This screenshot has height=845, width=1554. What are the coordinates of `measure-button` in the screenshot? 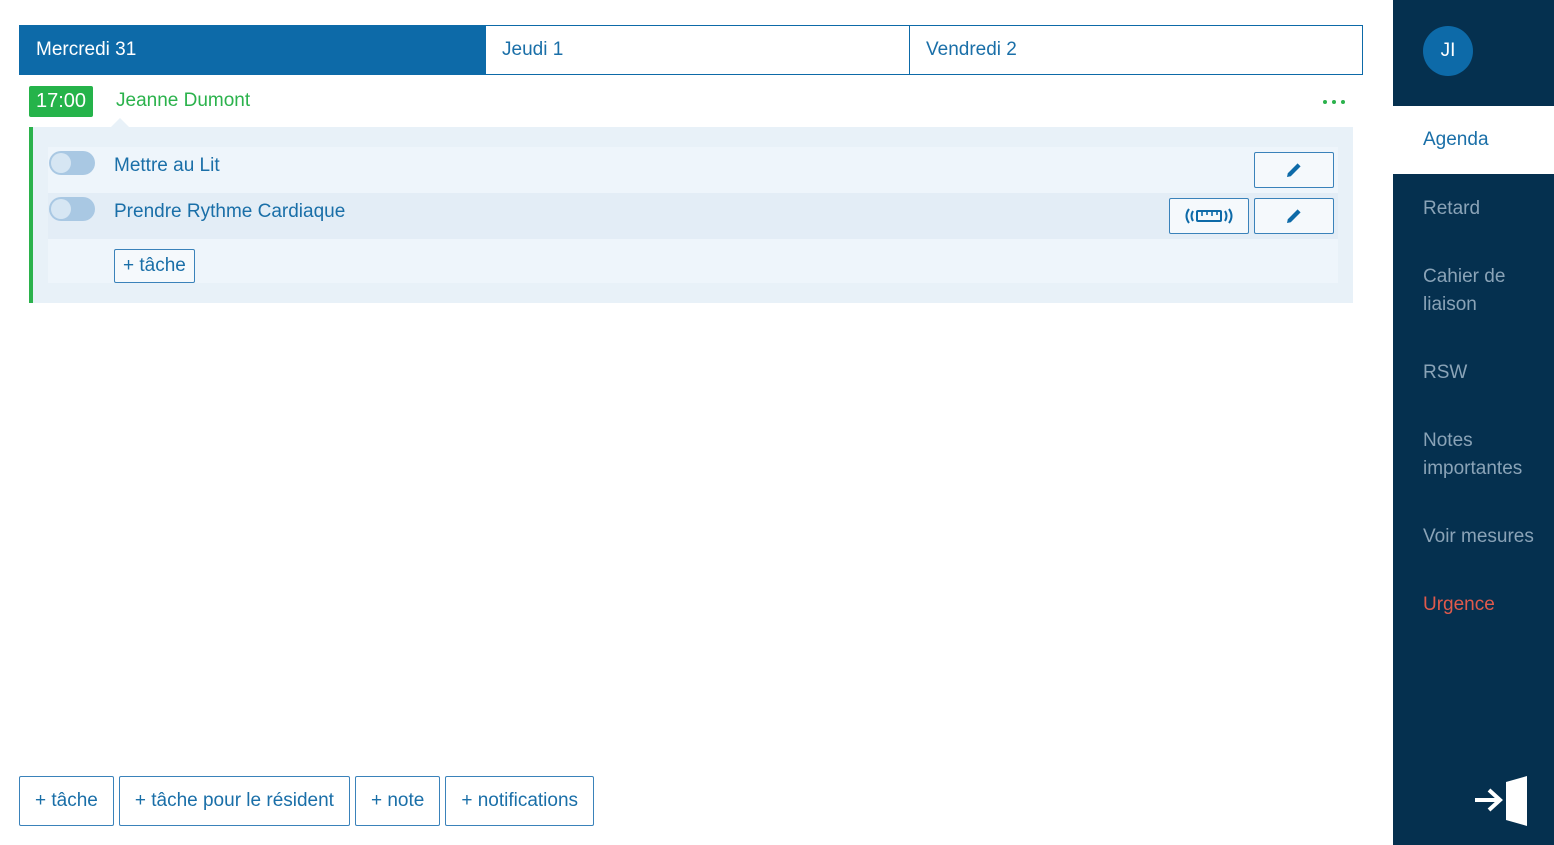 It's located at (1209, 216).